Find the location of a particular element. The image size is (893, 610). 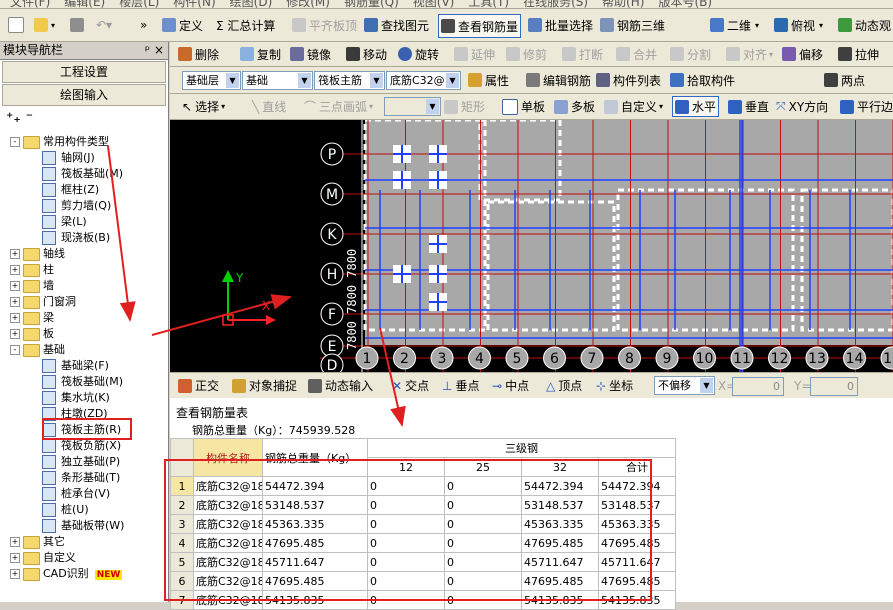

rebar-3d-button: 钢筋三维 is located at coordinates (632, 25).